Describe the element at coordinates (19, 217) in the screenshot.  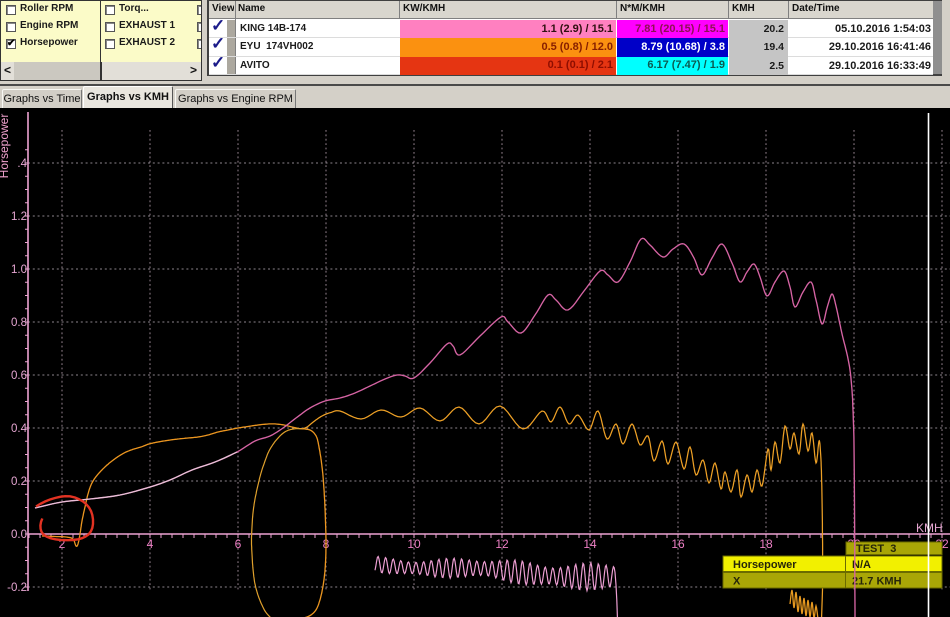
I see `svg-text: 1.2` at that location.